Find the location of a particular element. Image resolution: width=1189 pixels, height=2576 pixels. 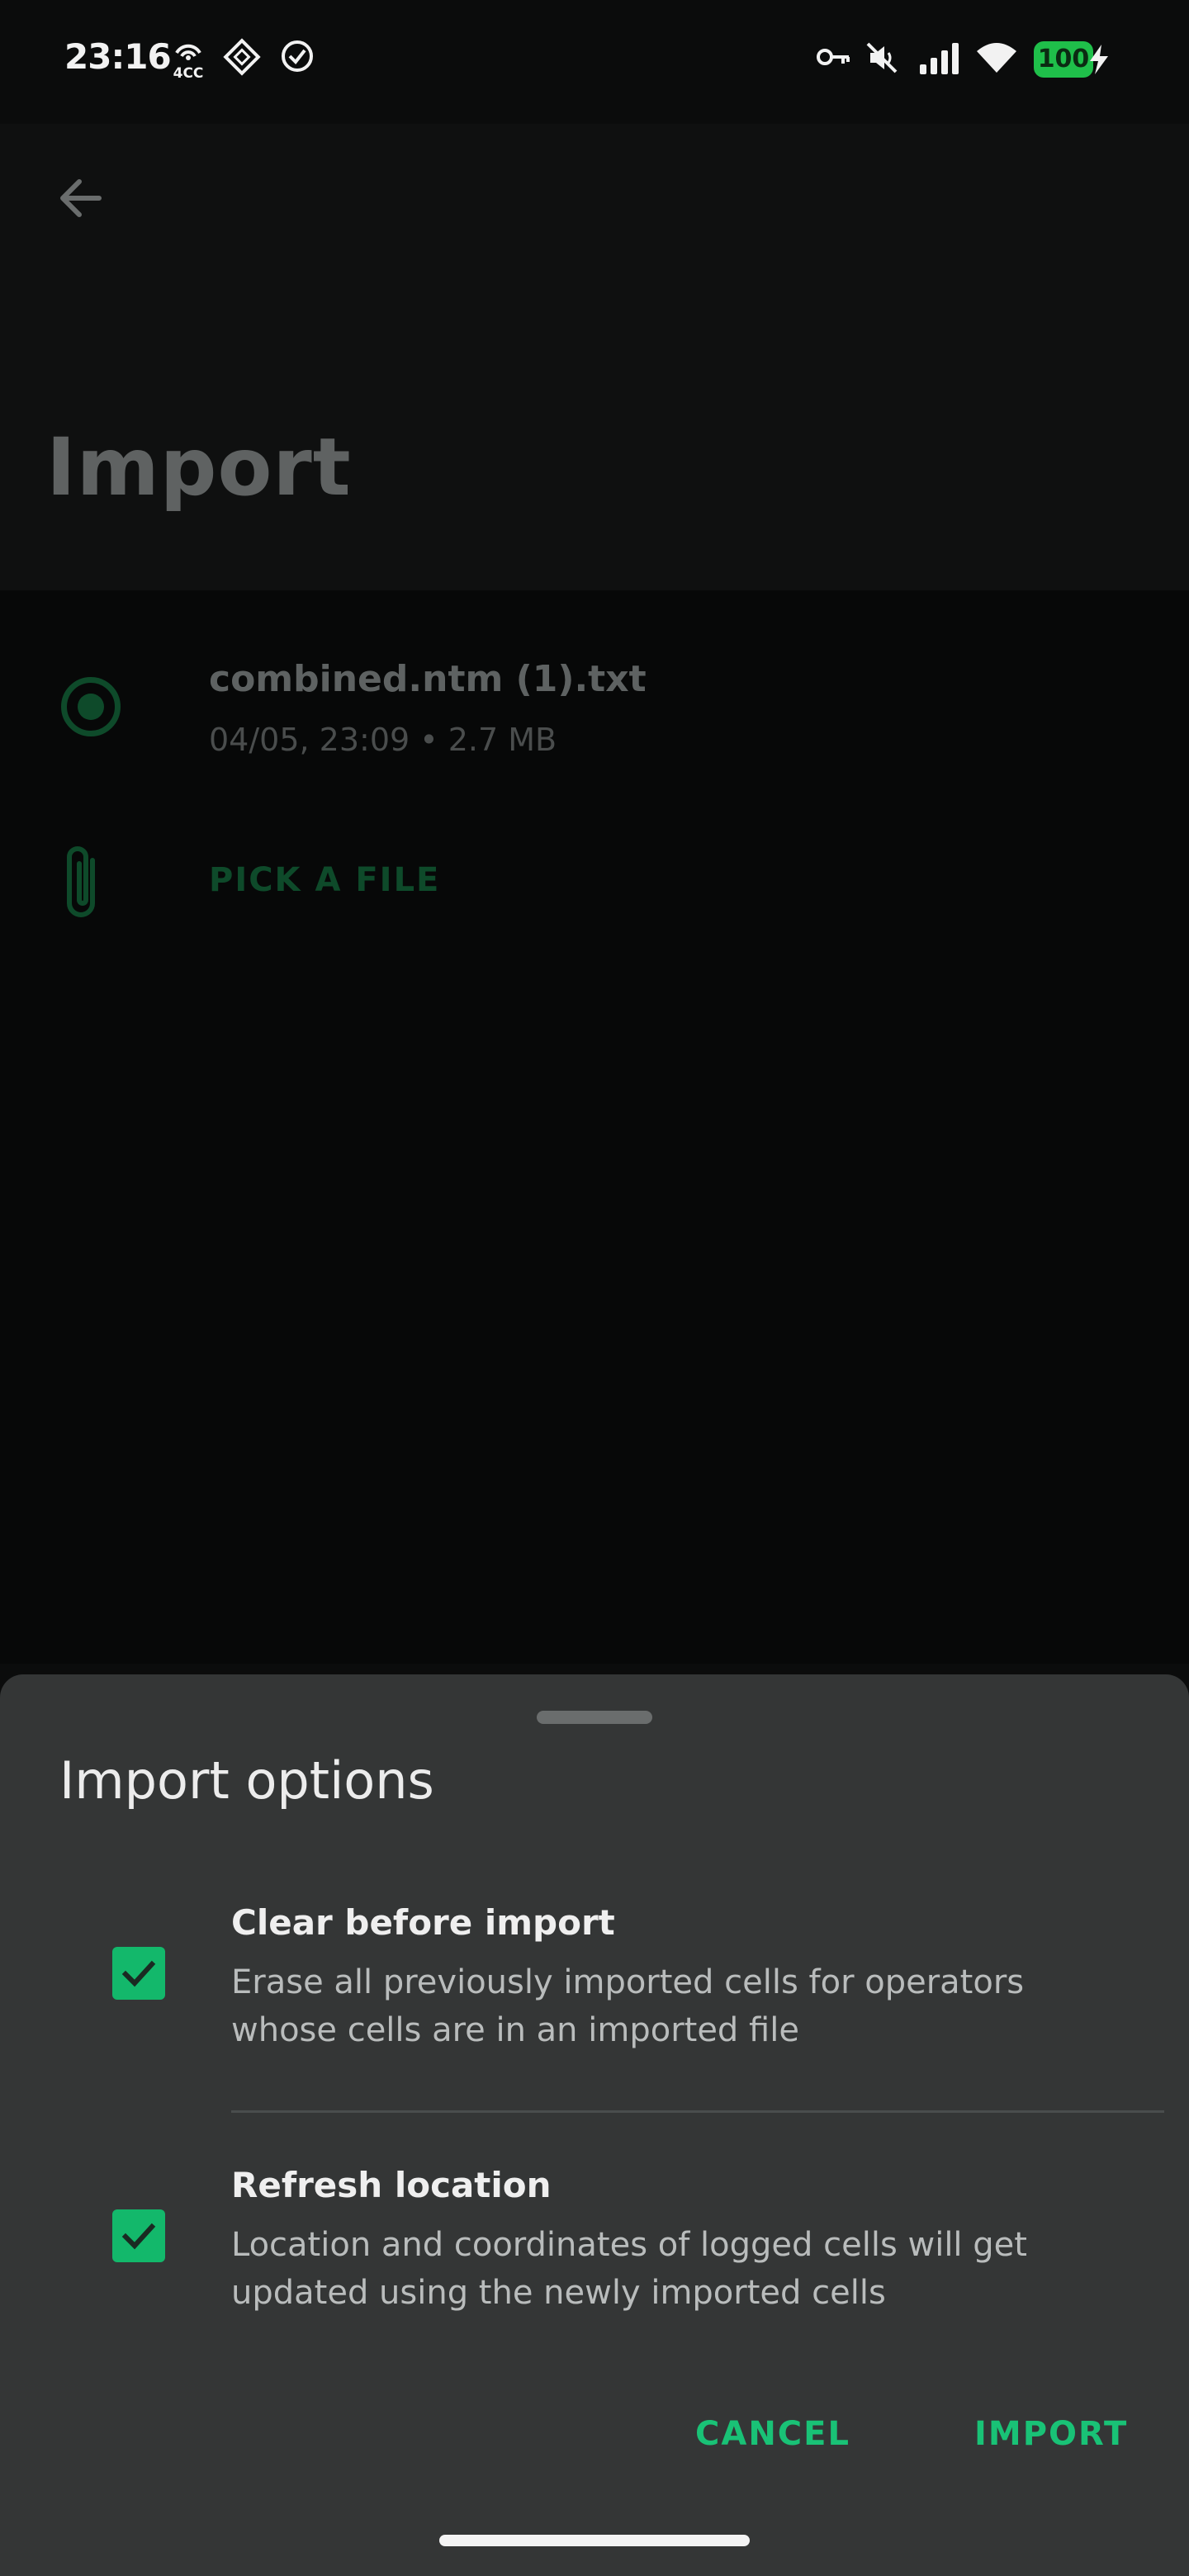

file-name: combined.ntm (1).txt is located at coordinates (428, 679).